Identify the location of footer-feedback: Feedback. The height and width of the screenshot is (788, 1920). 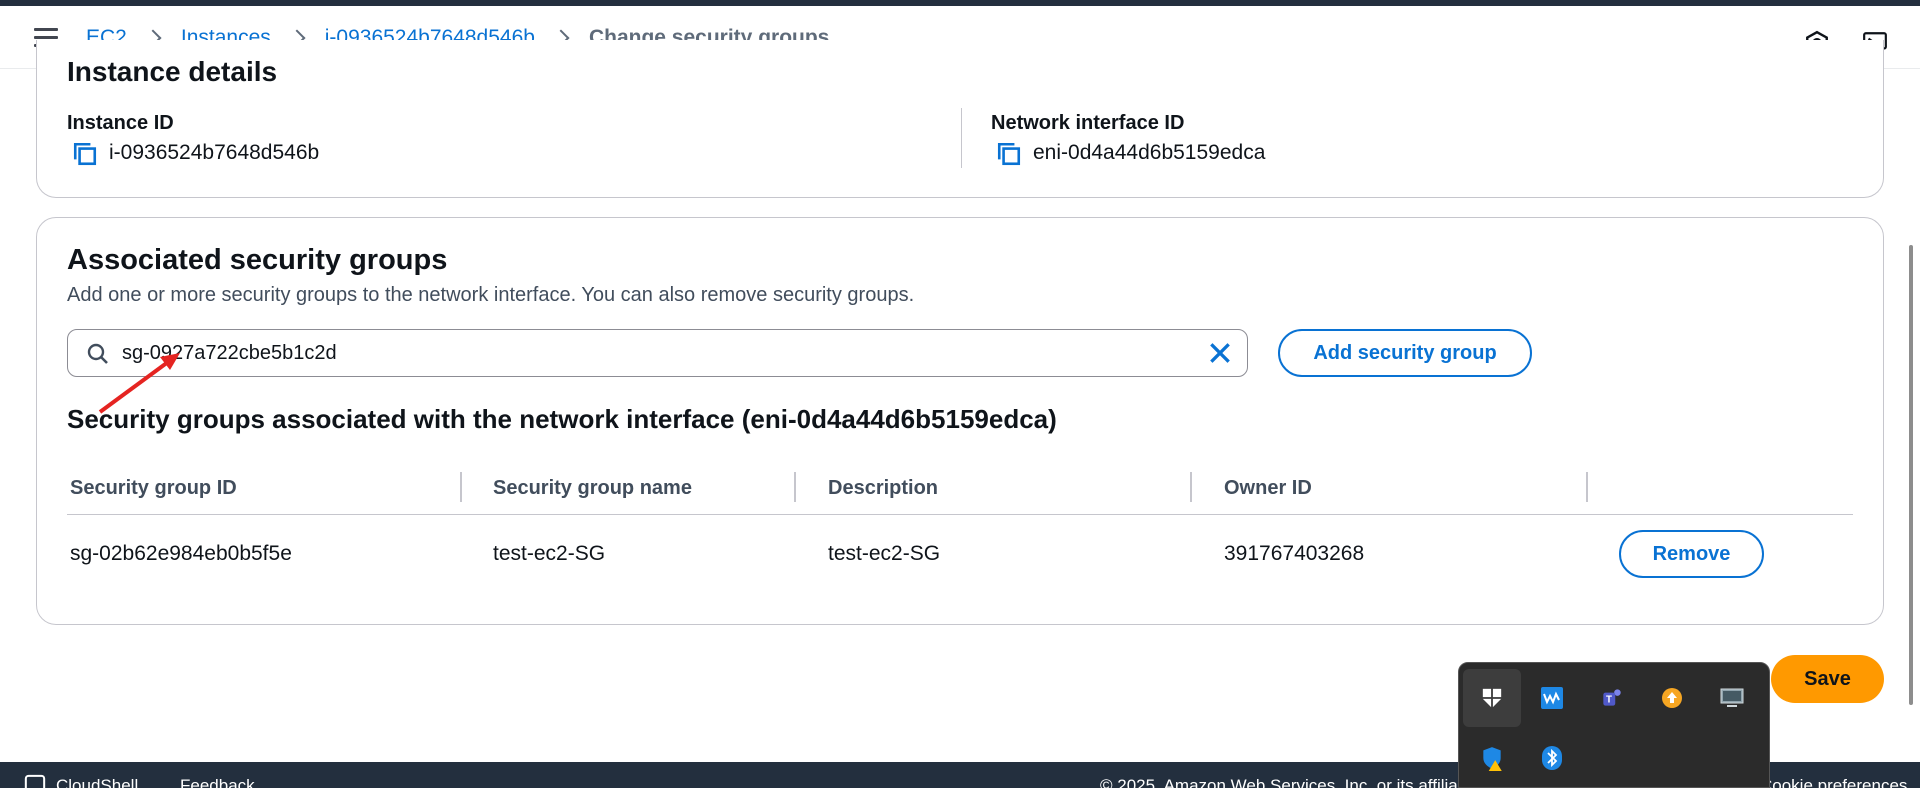
(217, 782).